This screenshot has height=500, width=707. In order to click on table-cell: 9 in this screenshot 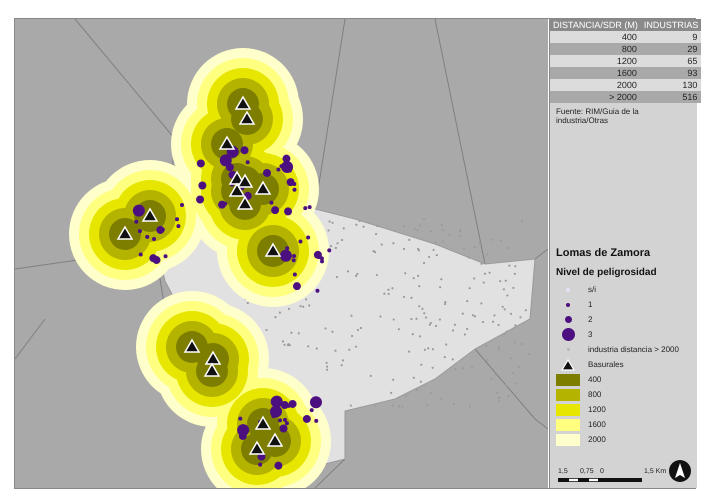, I will do `click(671, 37)`.